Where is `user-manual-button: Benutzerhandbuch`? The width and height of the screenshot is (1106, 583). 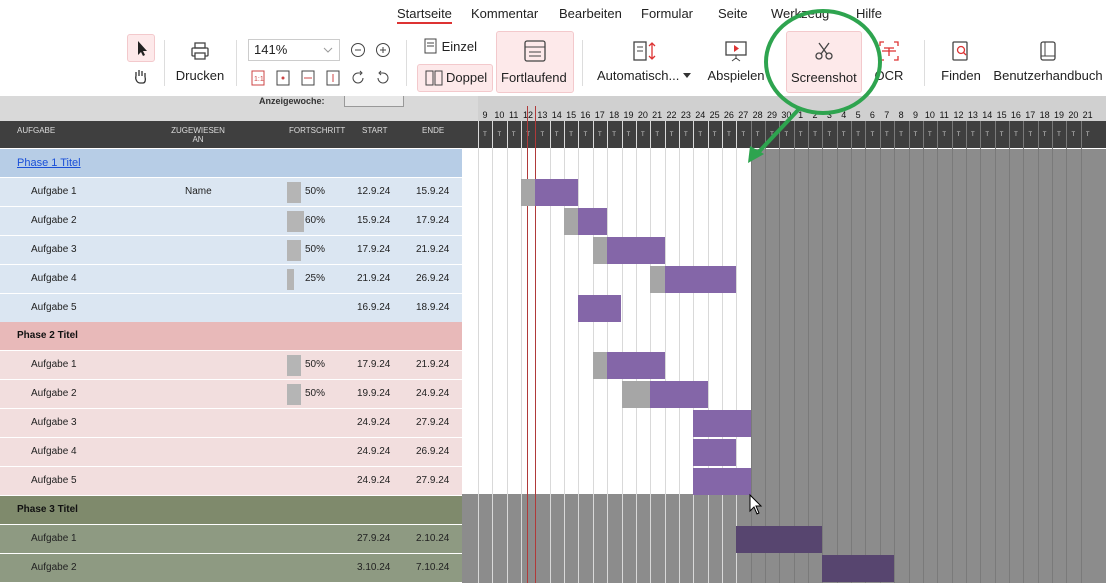 user-manual-button: Benutzerhandbuch is located at coordinates (1048, 61).